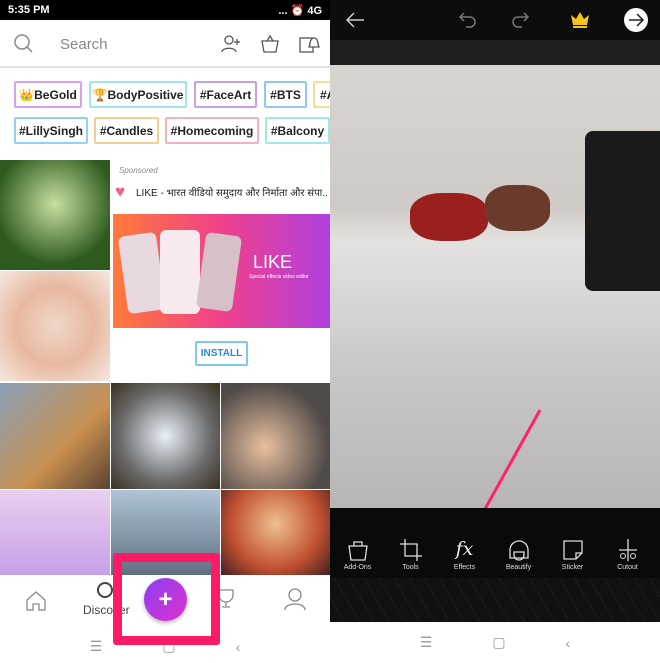 The height and width of the screenshot is (663, 660). Describe the element at coordinates (165, 10) in the screenshot. I see `status-bar: 5:35 PM ... ⏰ 4G` at that location.